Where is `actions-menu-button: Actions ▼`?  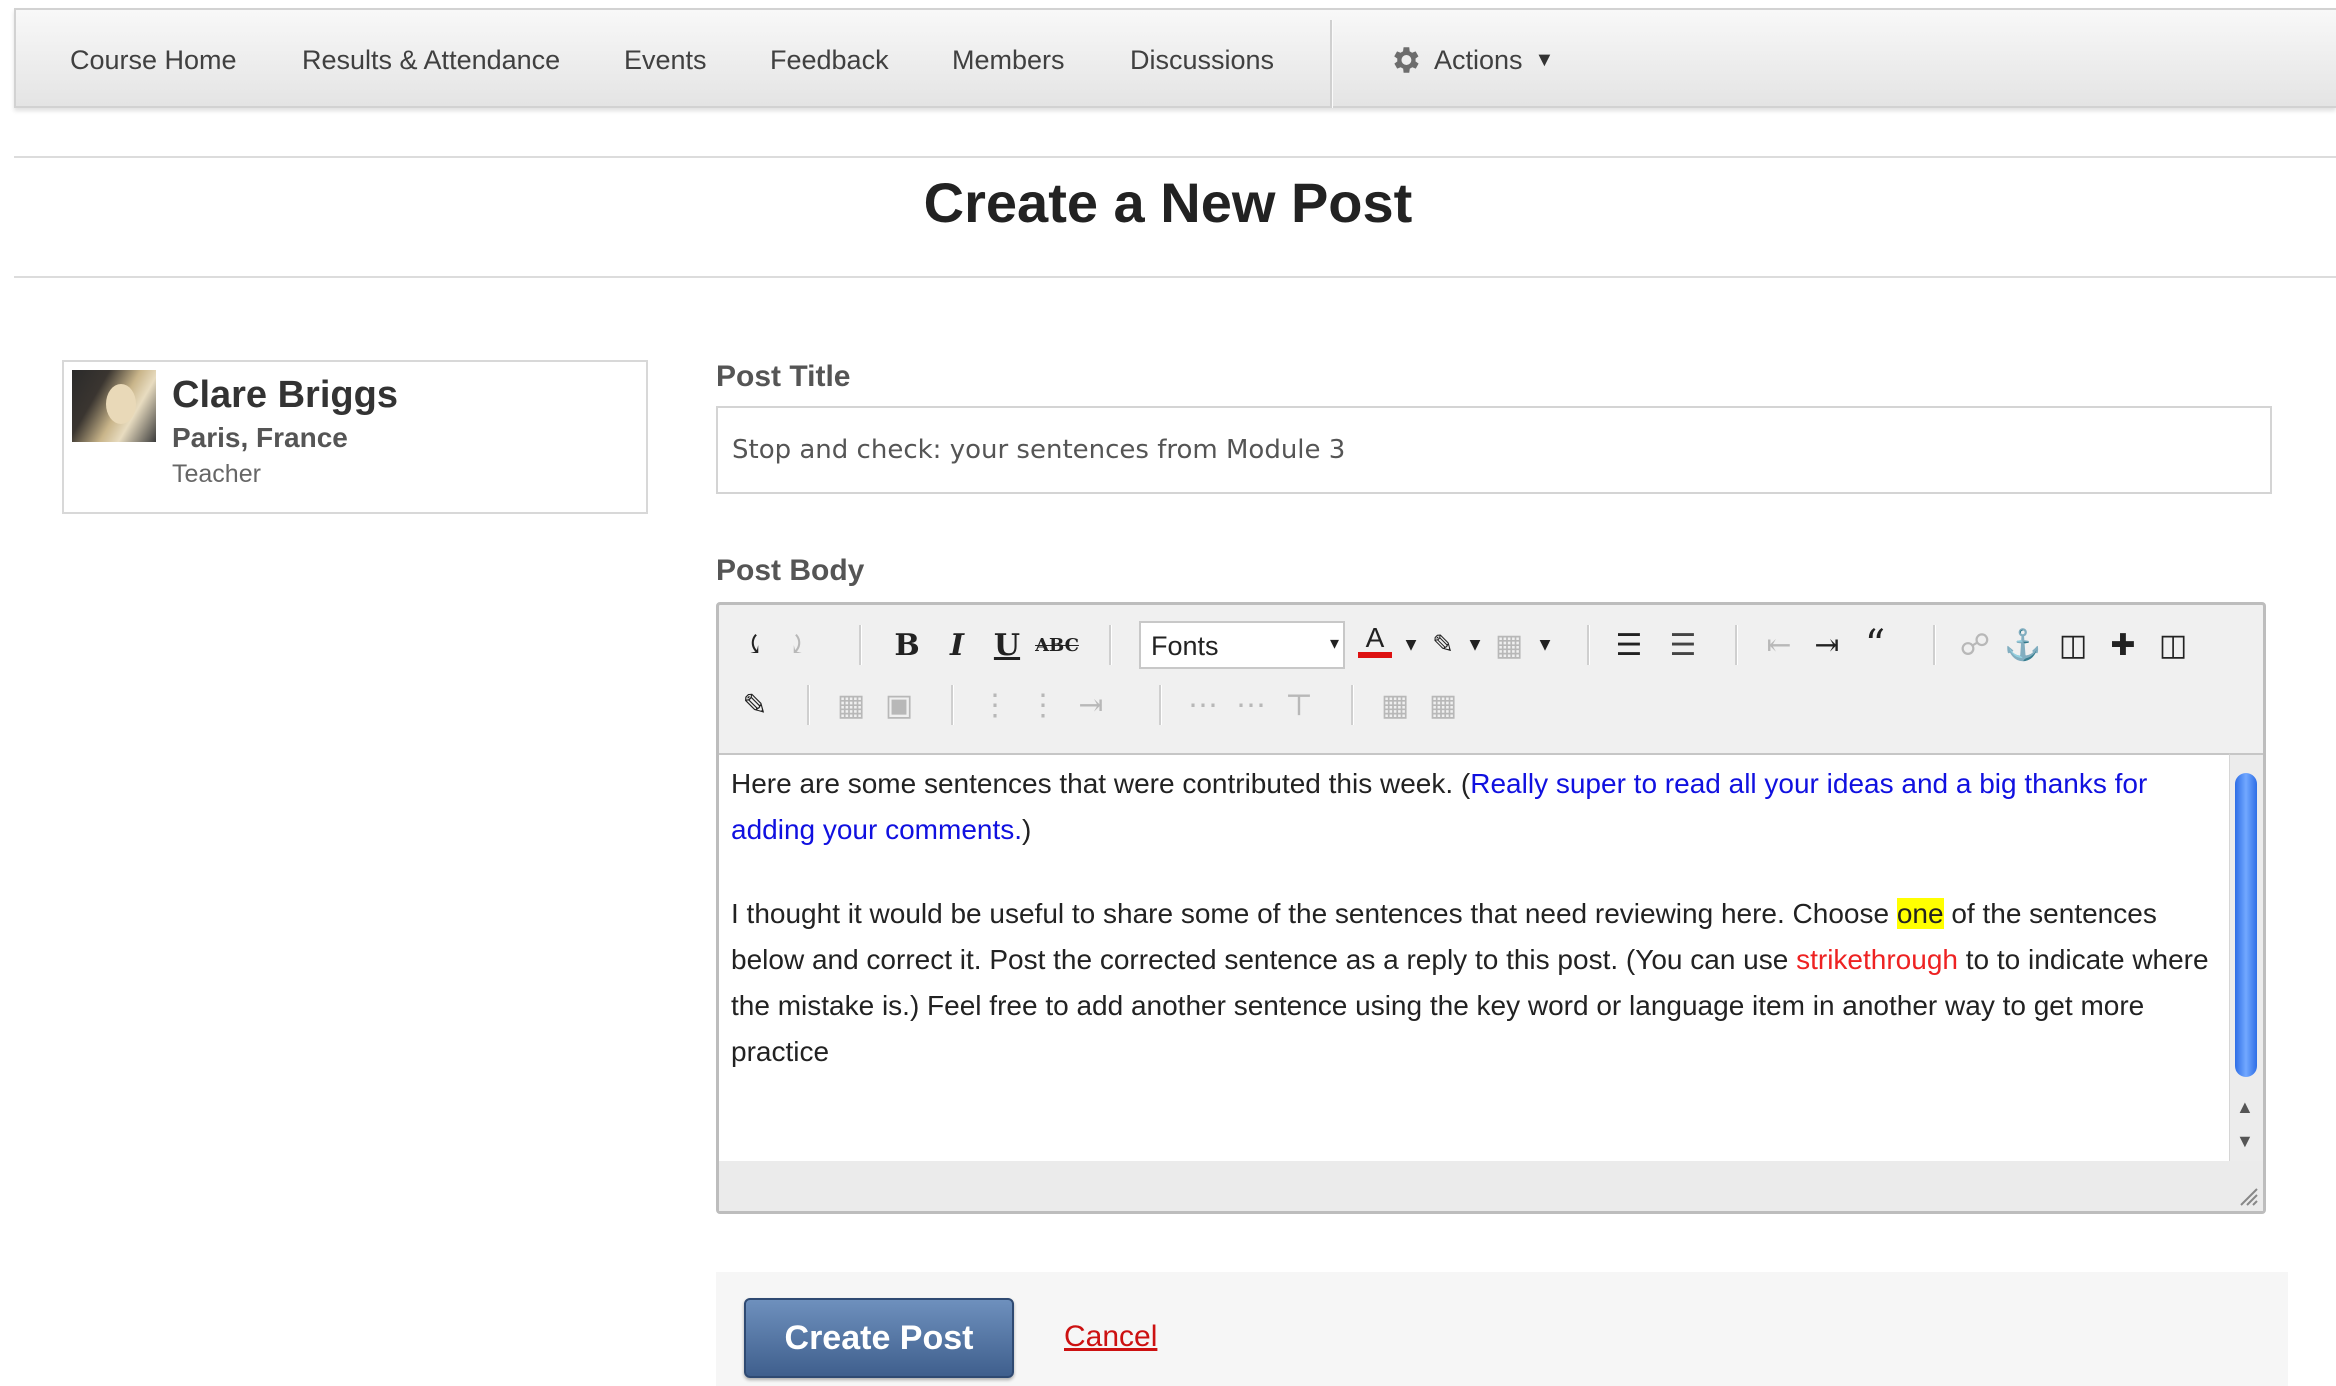 actions-menu-button: Actions ▼ is located at coordinates (1471, 60).